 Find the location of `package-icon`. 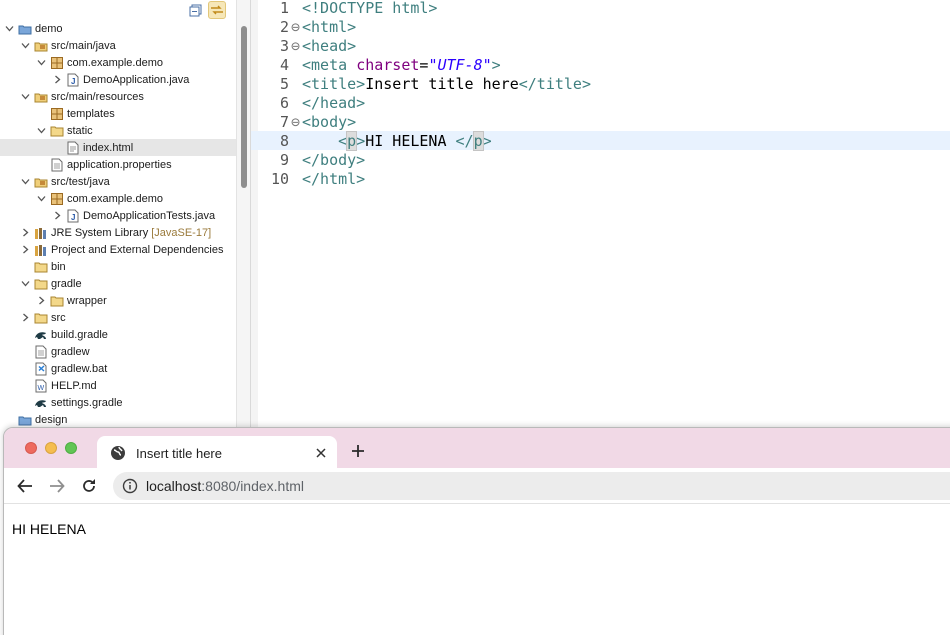

package-icon is located at coordinates (57, 114).